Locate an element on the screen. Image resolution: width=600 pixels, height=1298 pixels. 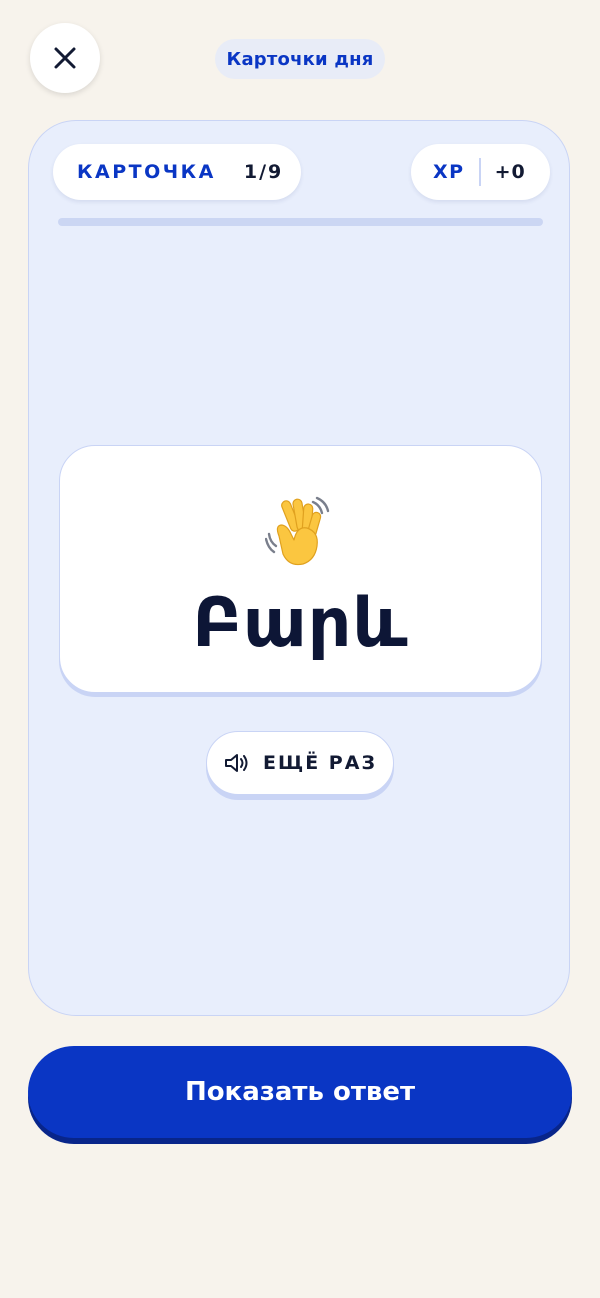
page-title: Карточки дня is located at coordinates (300, 59).